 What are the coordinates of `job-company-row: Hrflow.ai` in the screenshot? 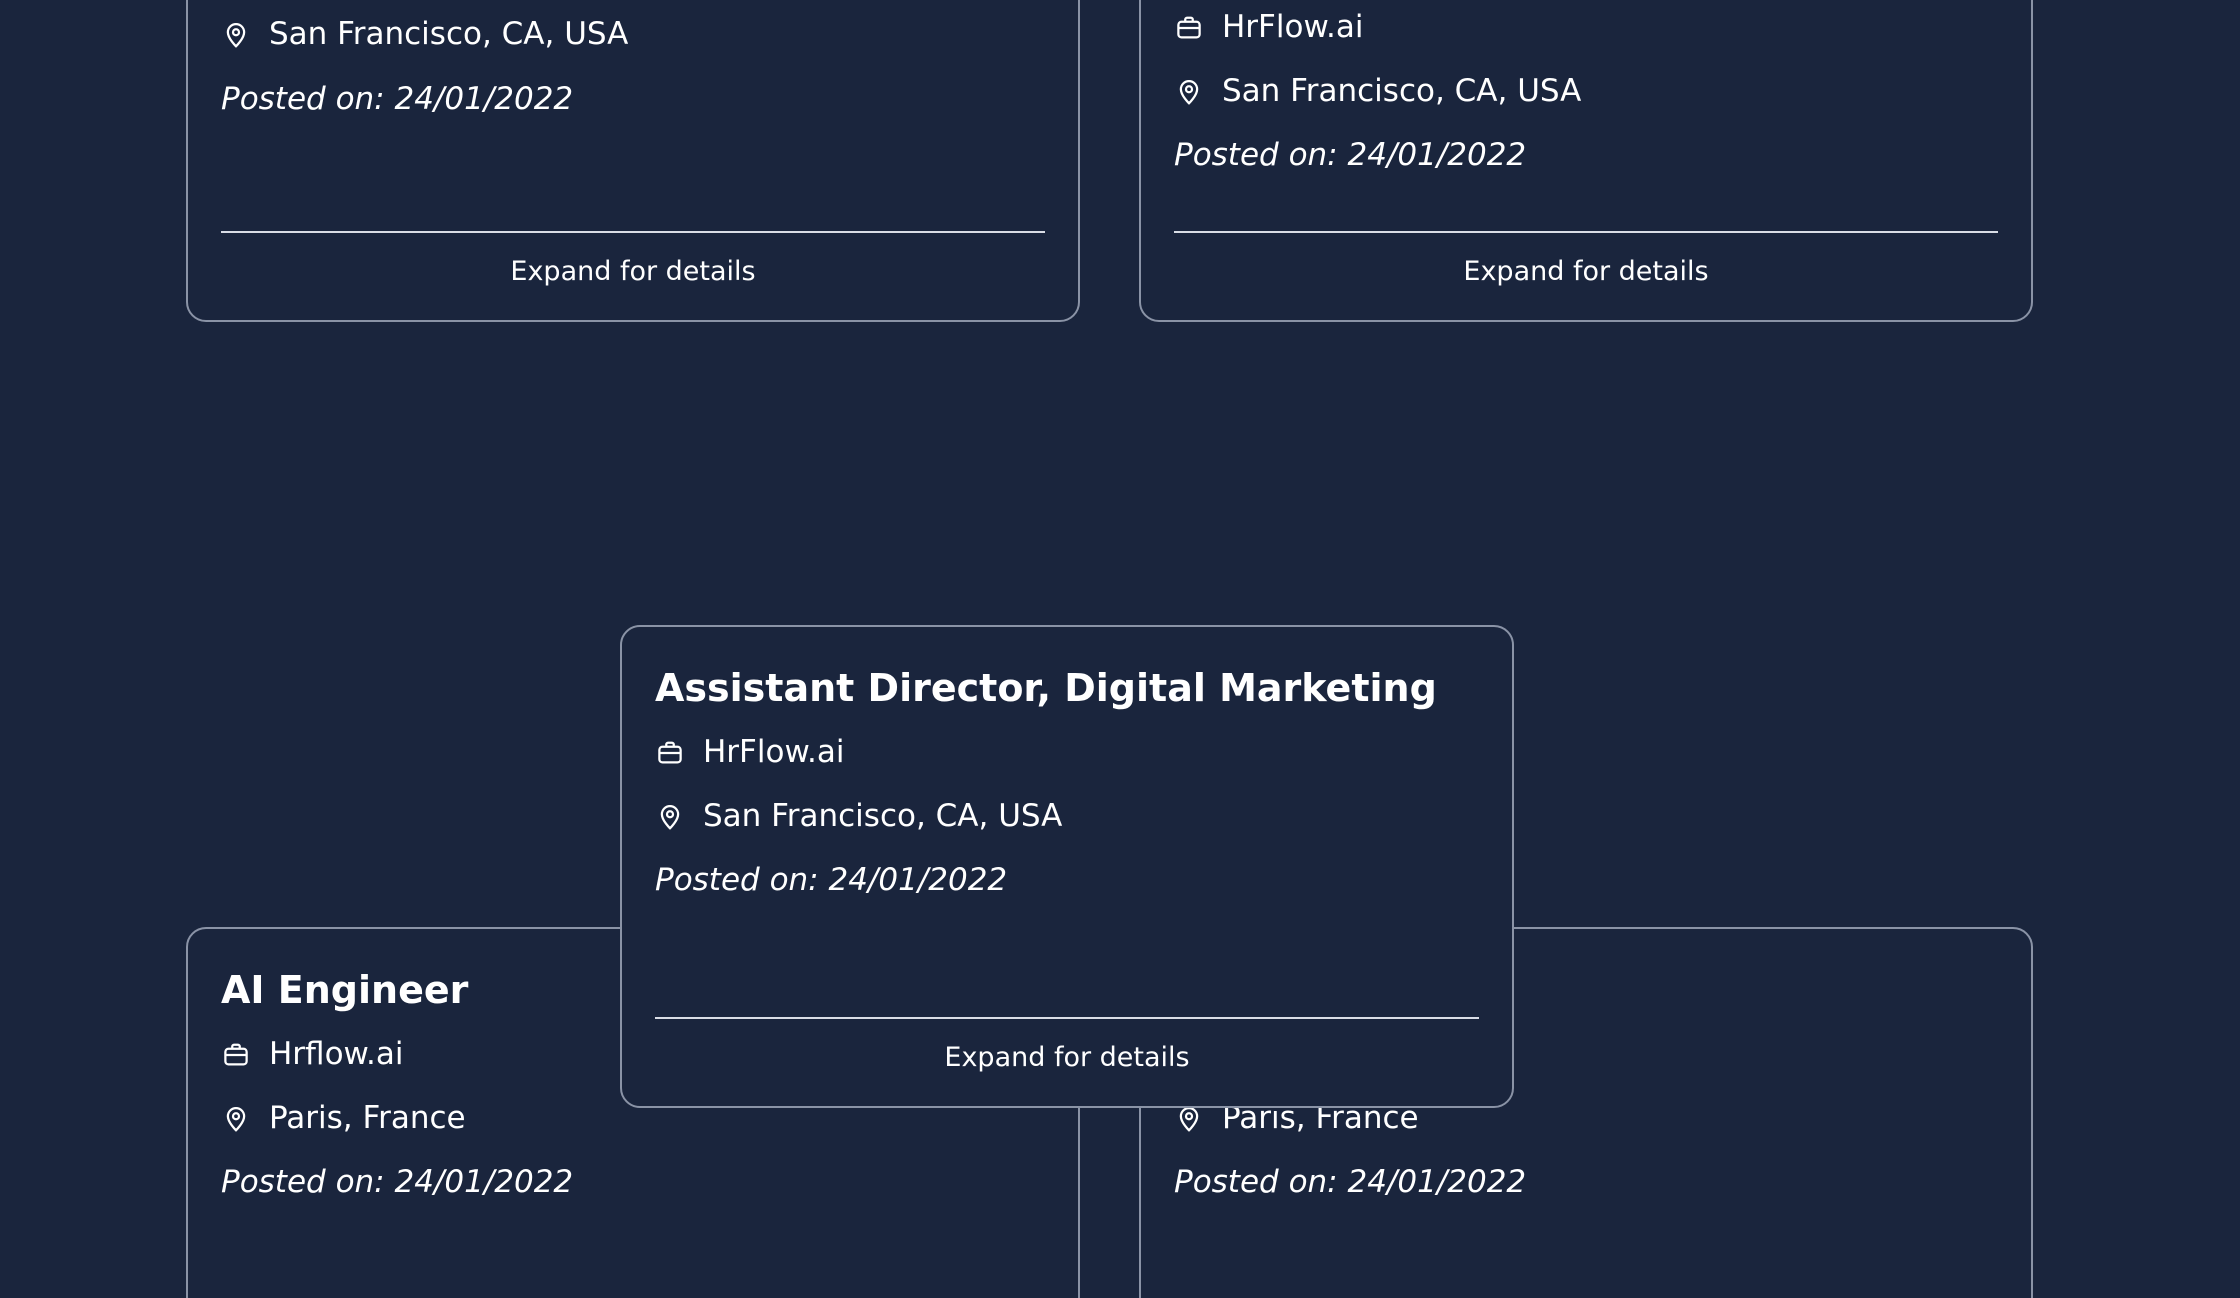 It's located at (312, 1054).